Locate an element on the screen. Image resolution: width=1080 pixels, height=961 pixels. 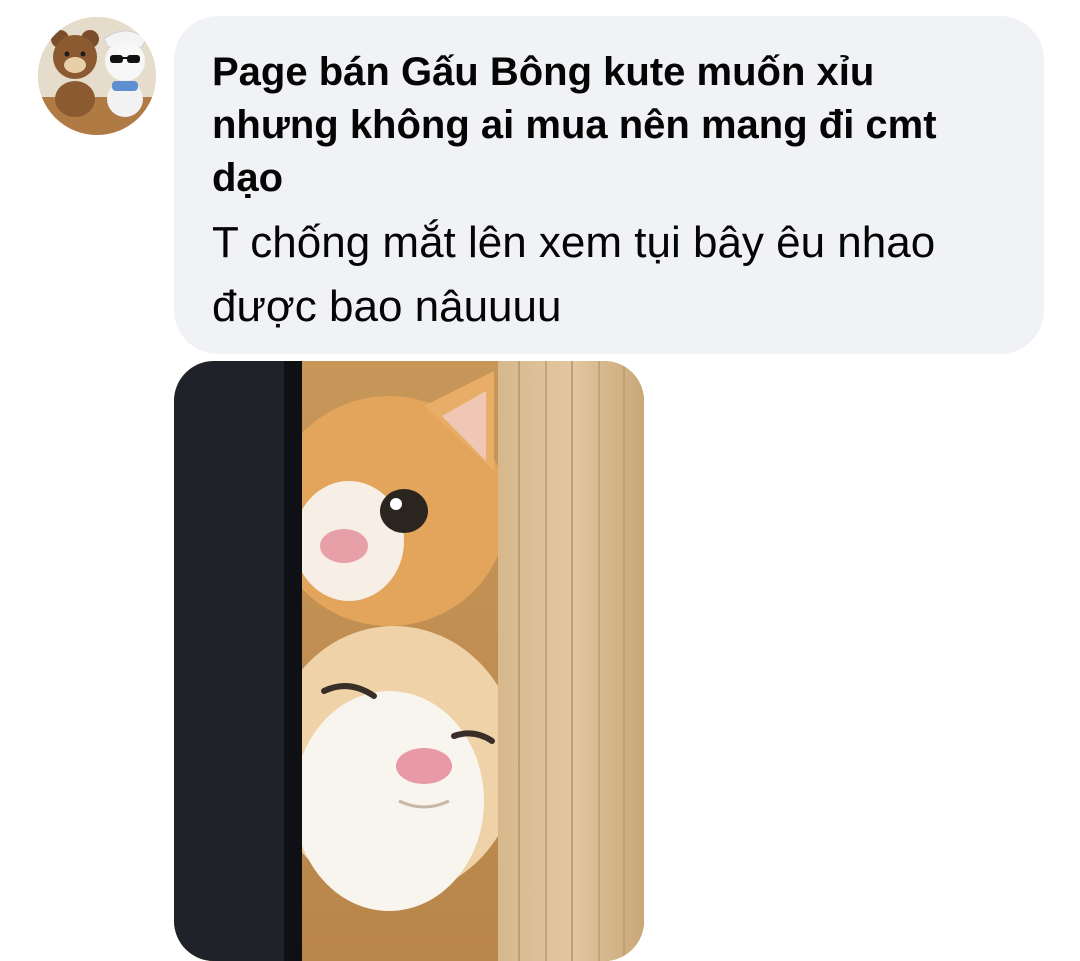
profile-avatar is located at coordinates (97, 76).